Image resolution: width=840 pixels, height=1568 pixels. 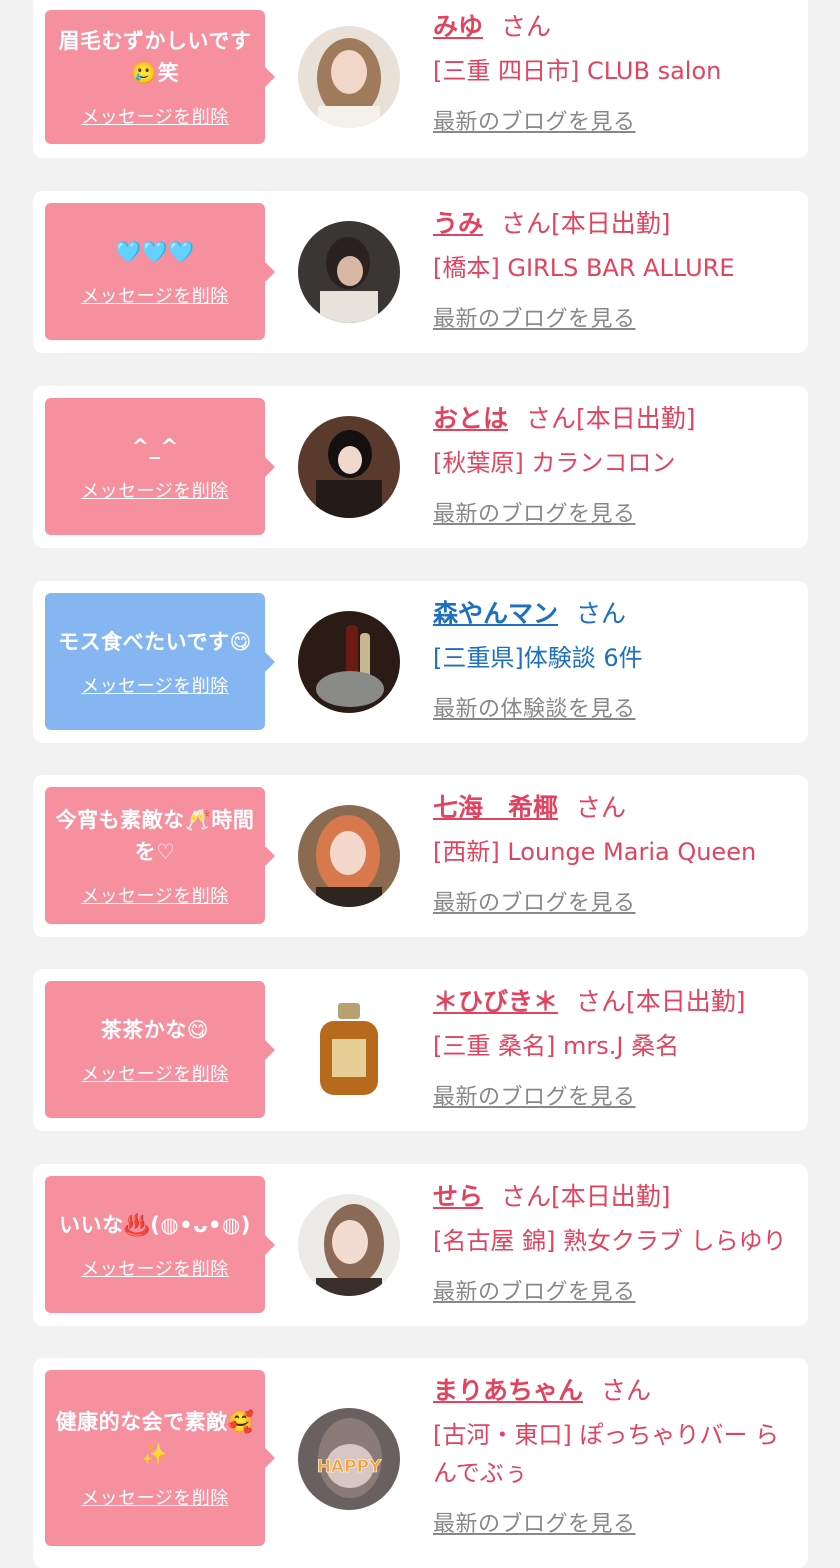 What do you see at coordinates (554, 463) in the screenshot?
I see `shop-name: [秋葉原] カランコロン` at bounding box center [554, 463].